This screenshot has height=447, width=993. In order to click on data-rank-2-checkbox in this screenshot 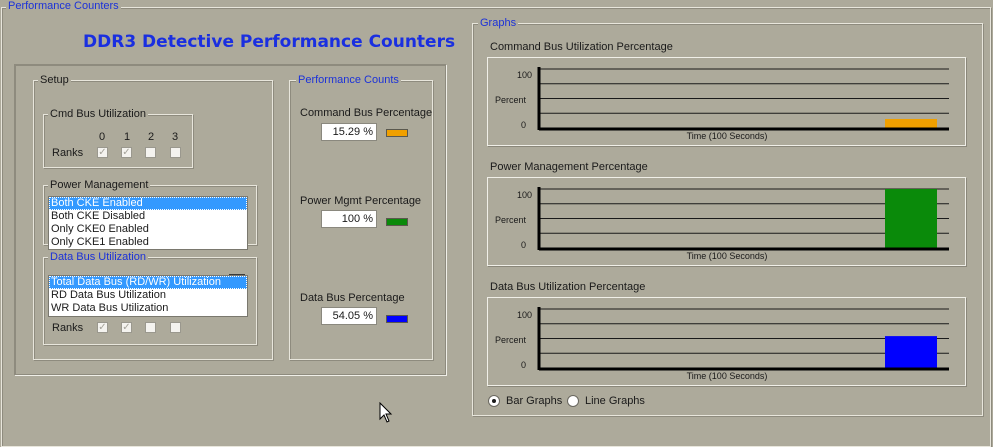, I will do `click(150, 327)`.